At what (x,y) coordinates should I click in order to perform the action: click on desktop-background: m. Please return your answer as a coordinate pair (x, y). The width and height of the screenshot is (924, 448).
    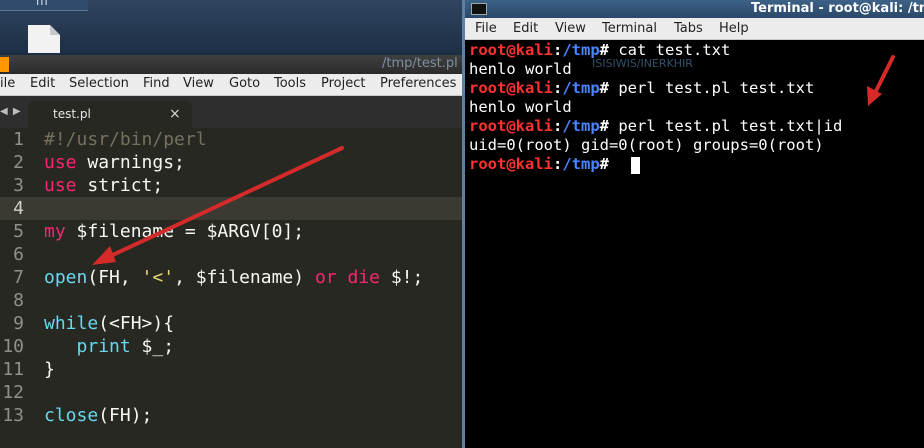
    Looking at the image, I should click on (231, 27).